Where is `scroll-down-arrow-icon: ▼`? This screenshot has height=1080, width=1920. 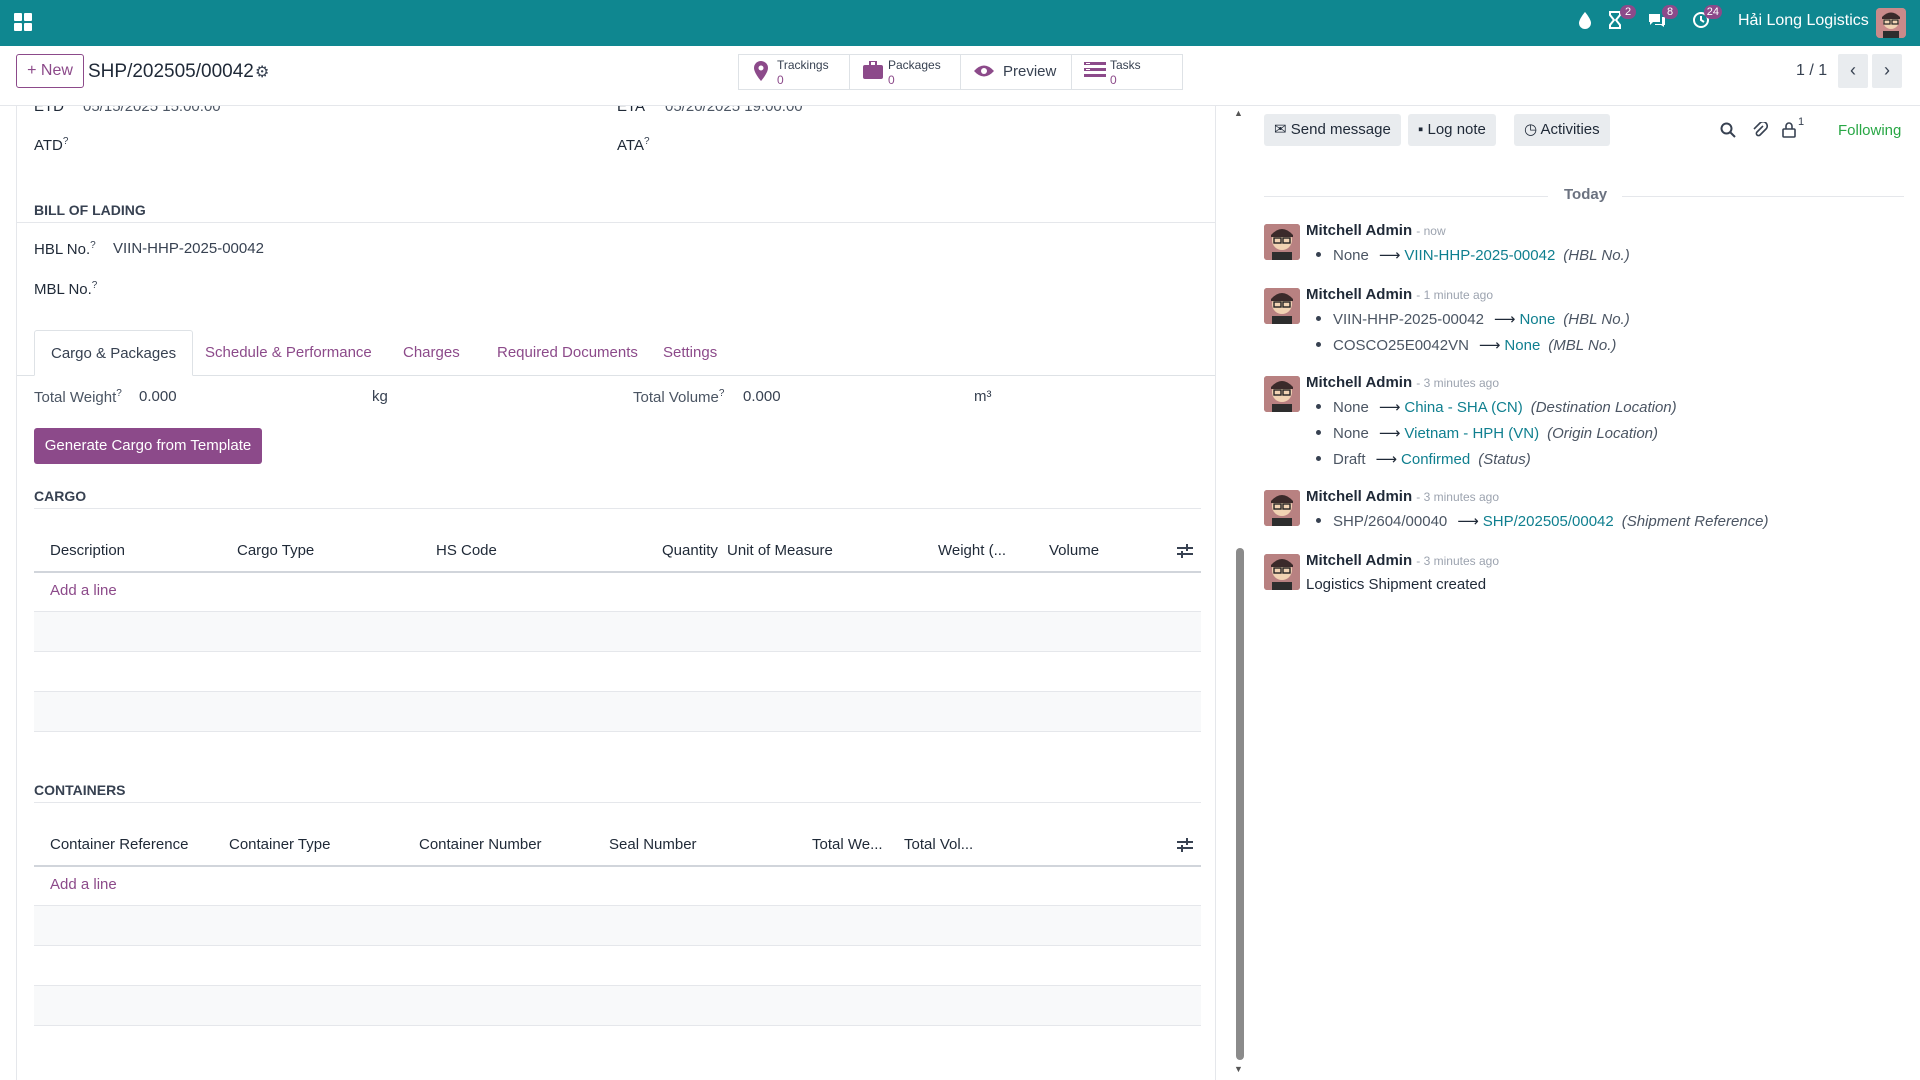
scroll-down-arrow-icon: ▼ is located at coordinates (1238, 1069).